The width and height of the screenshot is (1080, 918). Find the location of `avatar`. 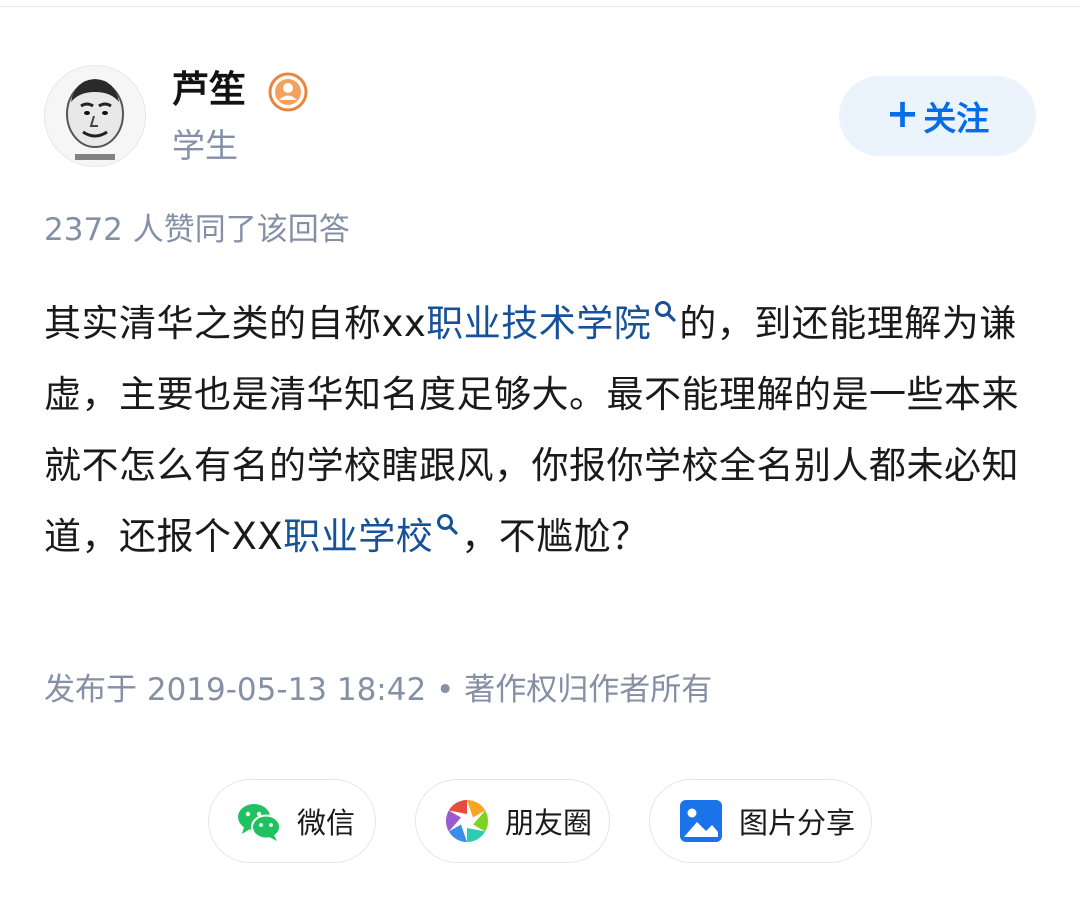

avatar is located at coordinates (95, 116).